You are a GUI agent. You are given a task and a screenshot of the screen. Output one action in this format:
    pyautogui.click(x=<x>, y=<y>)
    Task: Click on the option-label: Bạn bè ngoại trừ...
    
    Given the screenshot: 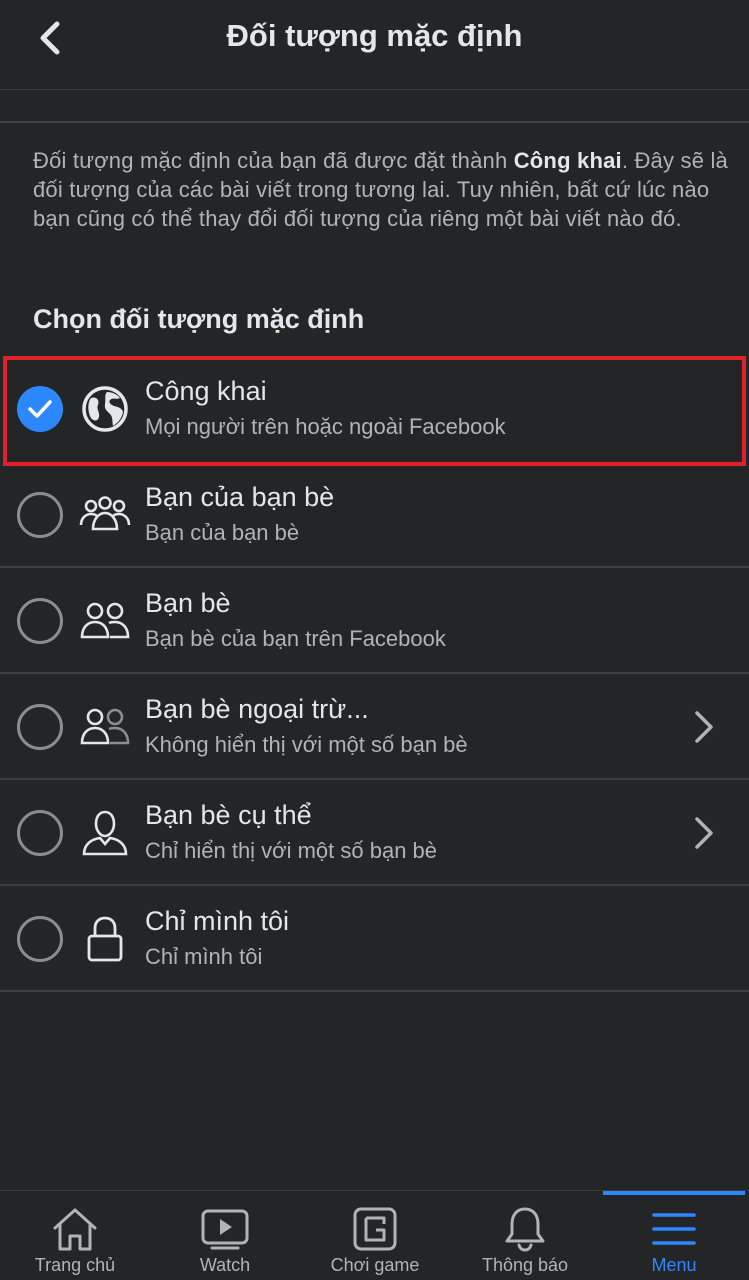 What is the action you would take?
    pyautogui.click(x=257, y=709)
    